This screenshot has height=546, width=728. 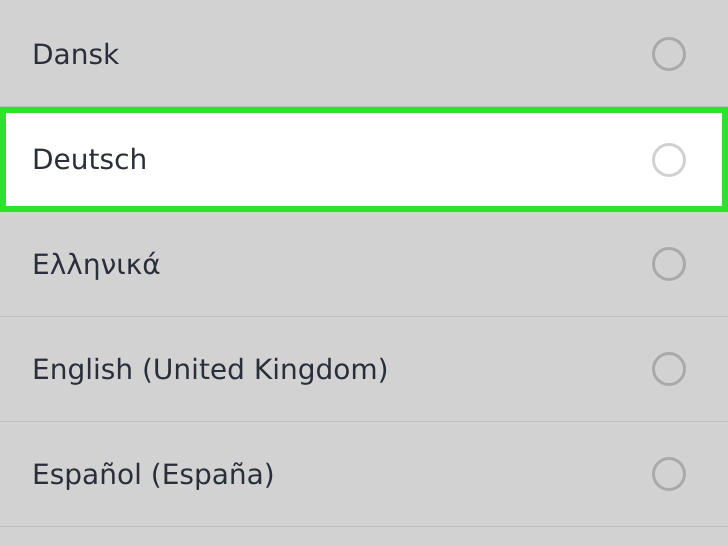 What do you see at coordinates (90, 159) in the screenshot?
I see `language-label: Deutsch` at bounding box center [90, 159].